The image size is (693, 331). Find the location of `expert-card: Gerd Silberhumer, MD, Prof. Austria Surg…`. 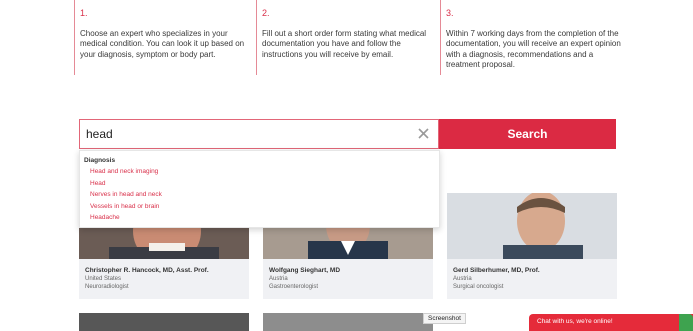

expert-card: Gerd Silberhumer, MD, Prof. Austria Surg… is located at coordinates (532, 246).